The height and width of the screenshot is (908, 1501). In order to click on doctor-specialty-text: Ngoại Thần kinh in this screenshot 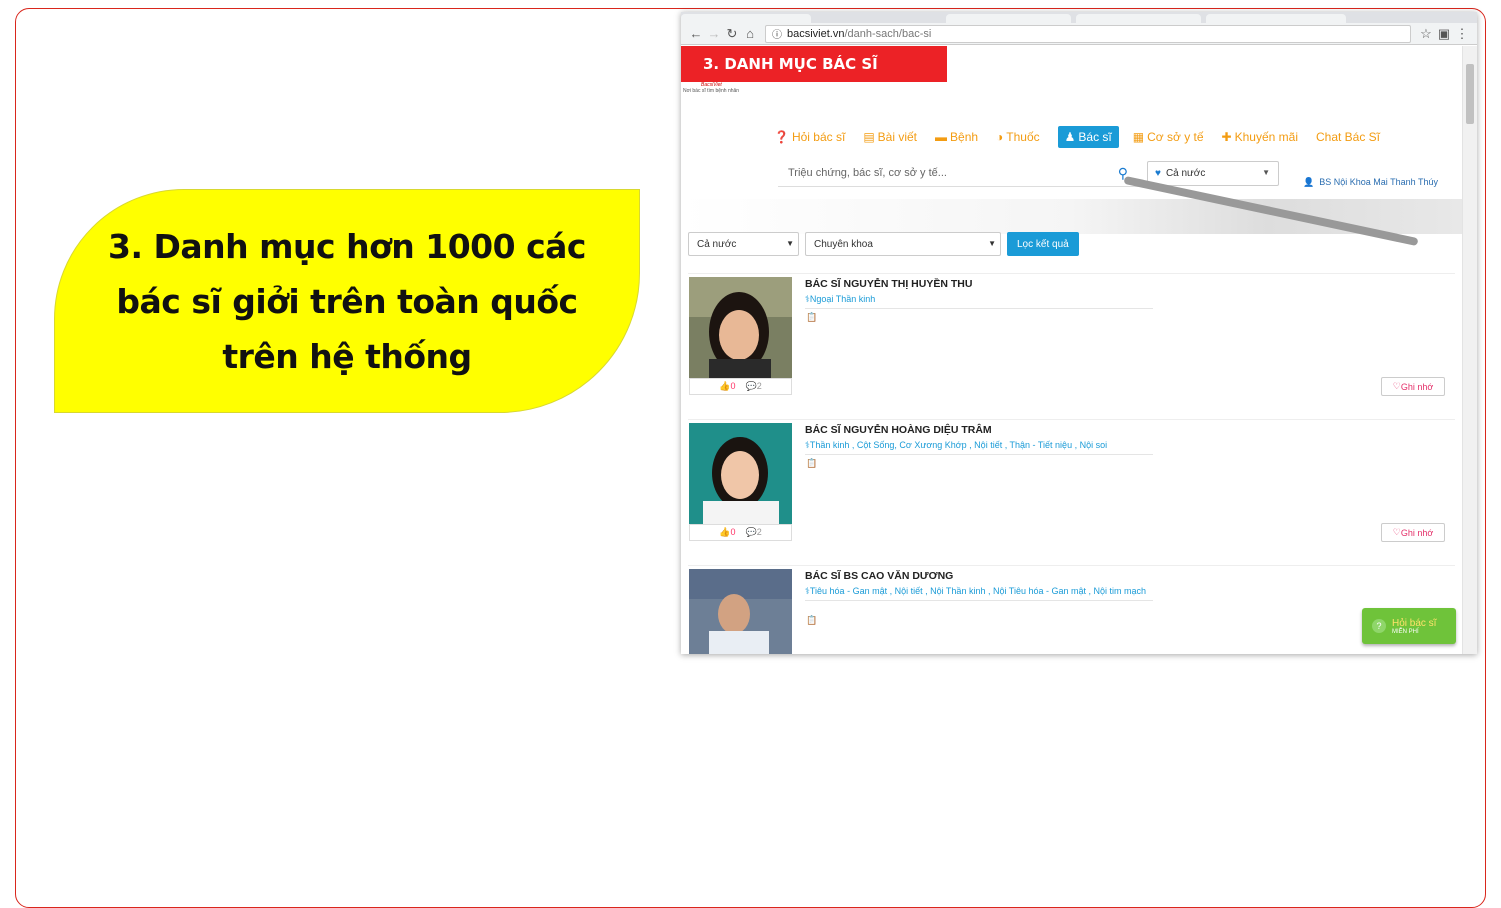, I will do `click(842, 299)`.